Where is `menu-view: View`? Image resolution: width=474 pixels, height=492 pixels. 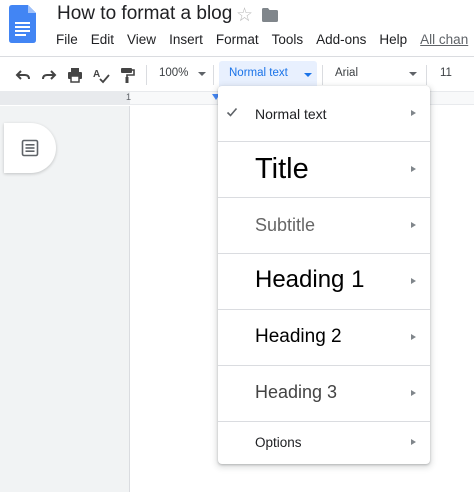 menu-view: View is located at coordinates (141, 40).